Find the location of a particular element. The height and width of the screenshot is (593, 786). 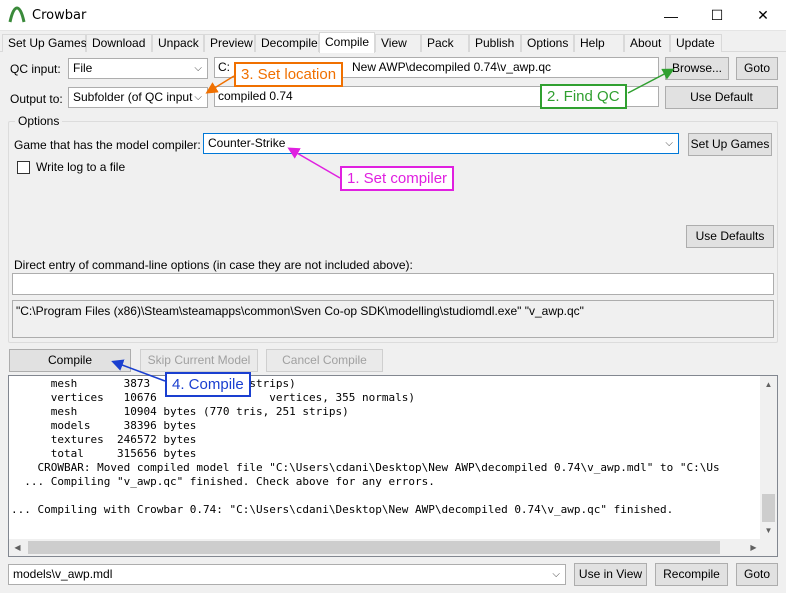

output-to-label: Output to: is located at coordinates (36, 99).